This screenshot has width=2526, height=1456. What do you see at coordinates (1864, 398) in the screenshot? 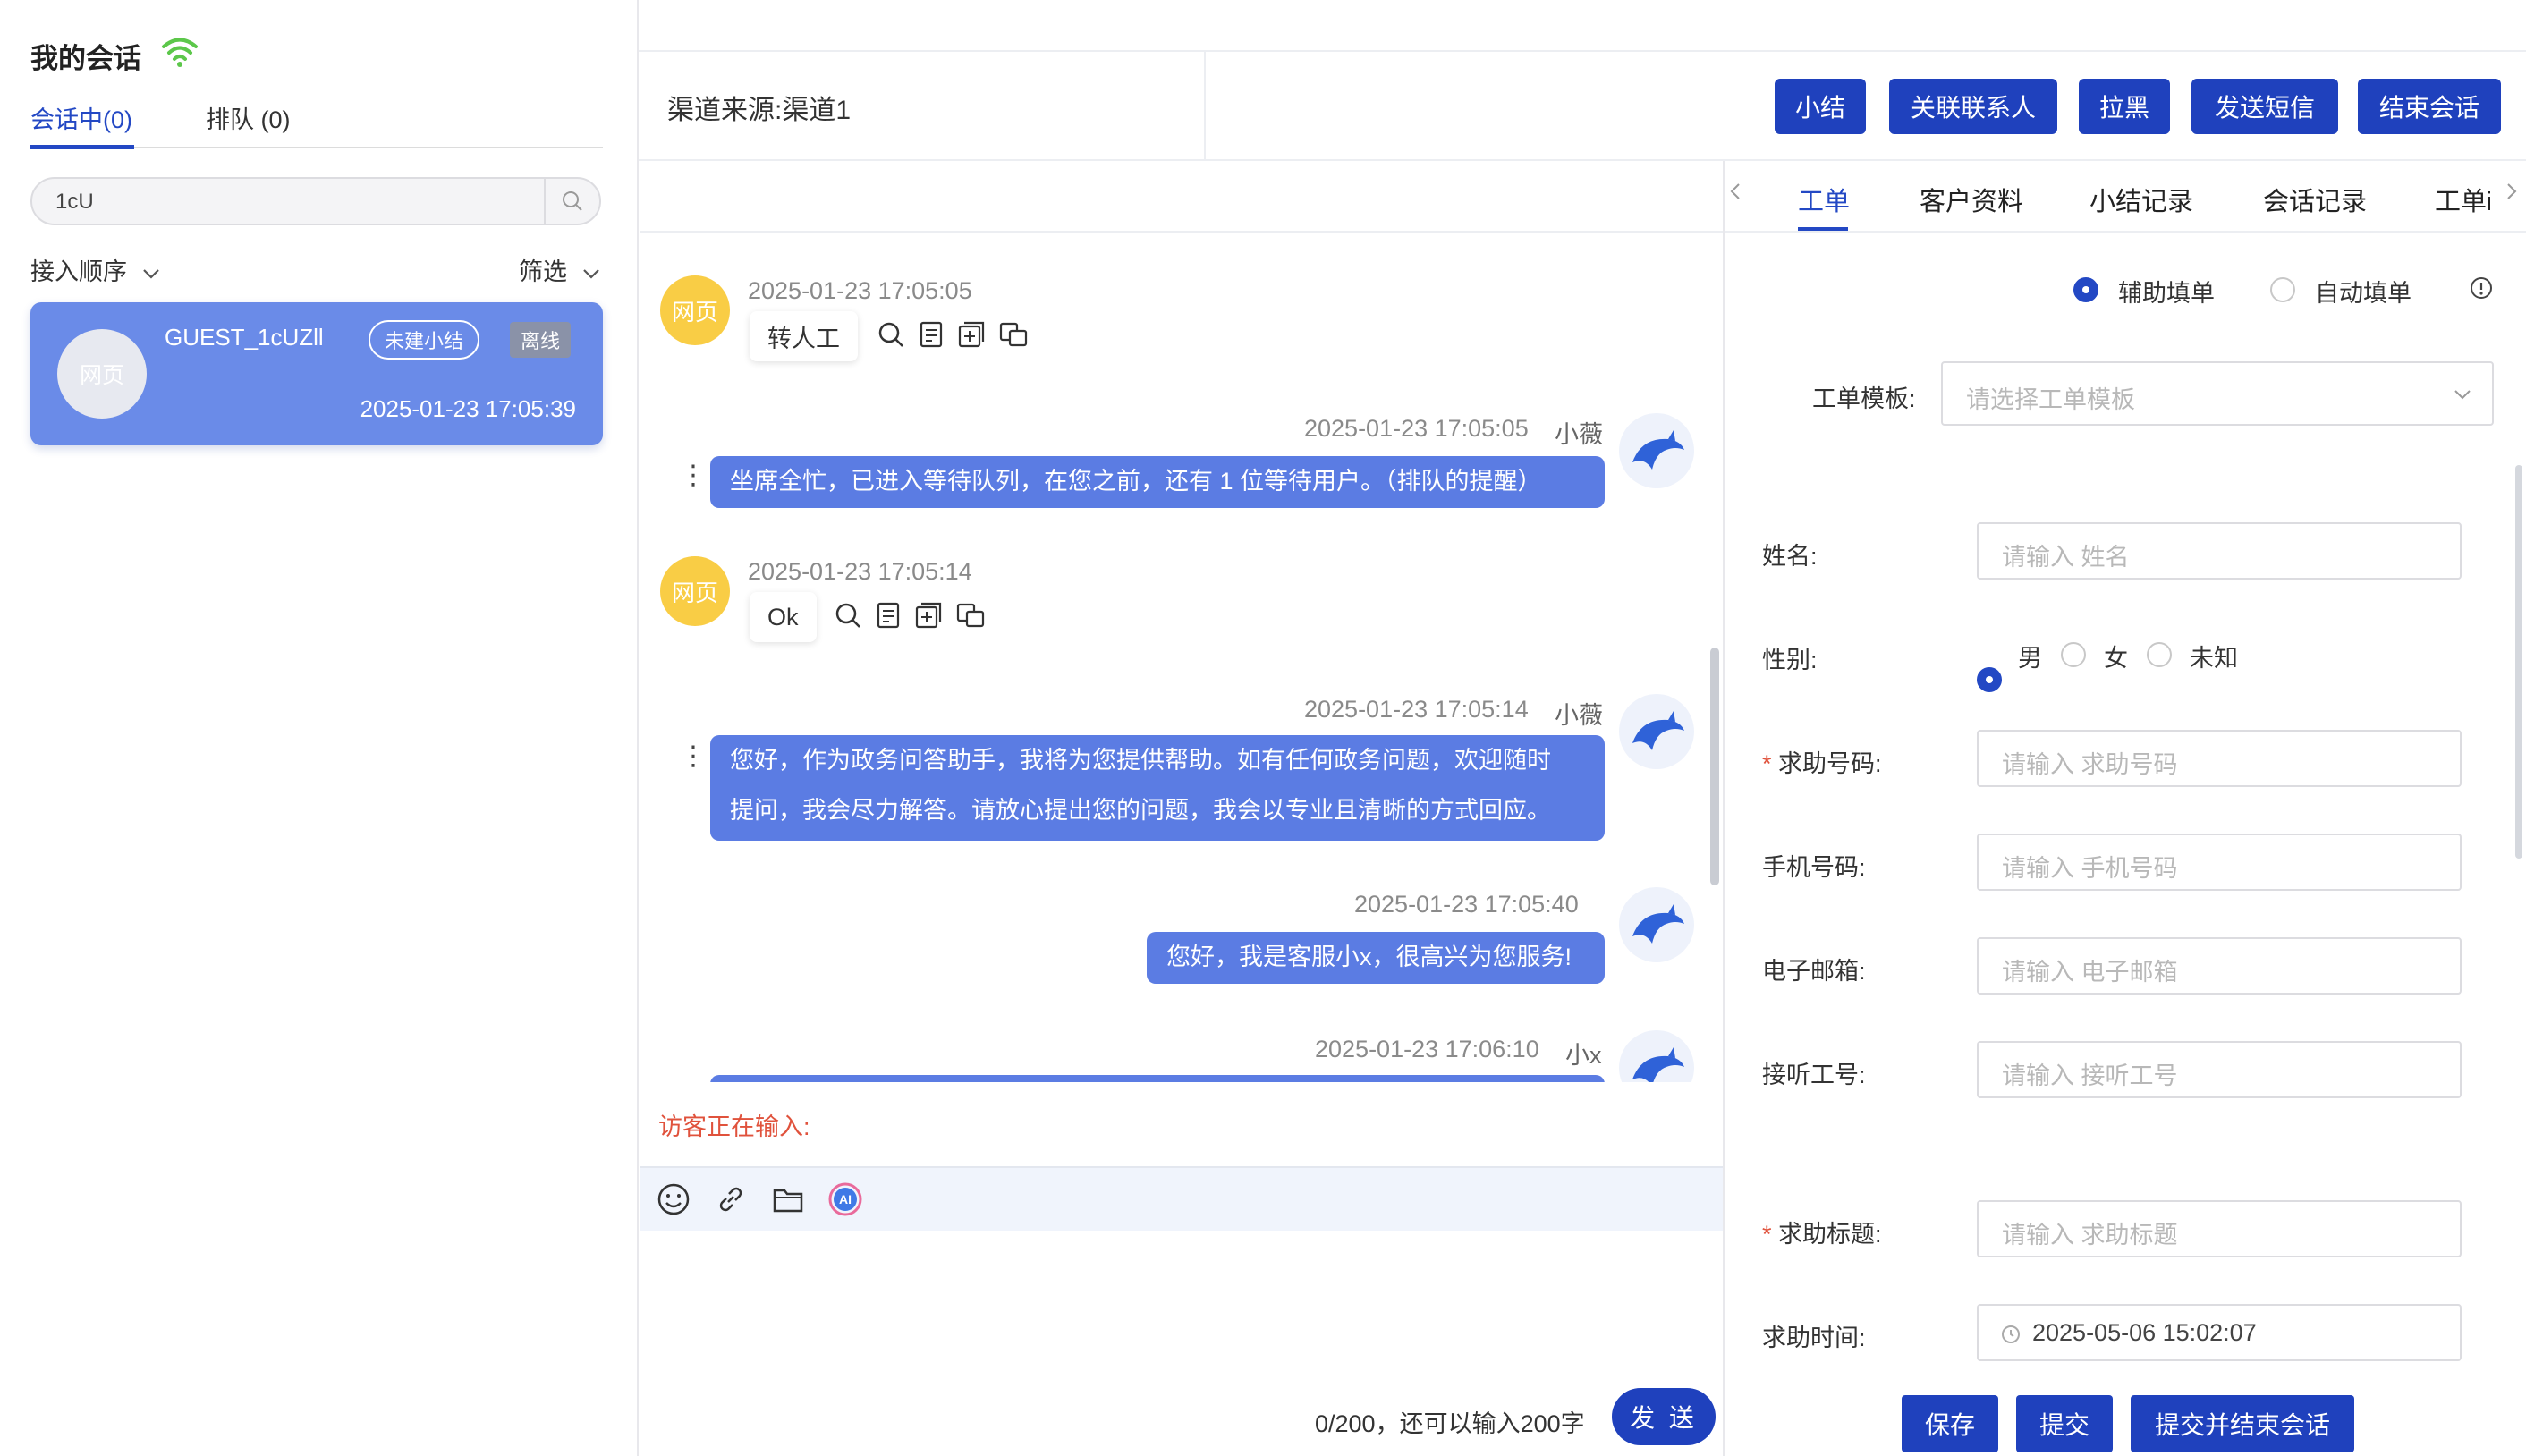
I see `template-label: 工单模板:` at bounding box center [1864, 398].